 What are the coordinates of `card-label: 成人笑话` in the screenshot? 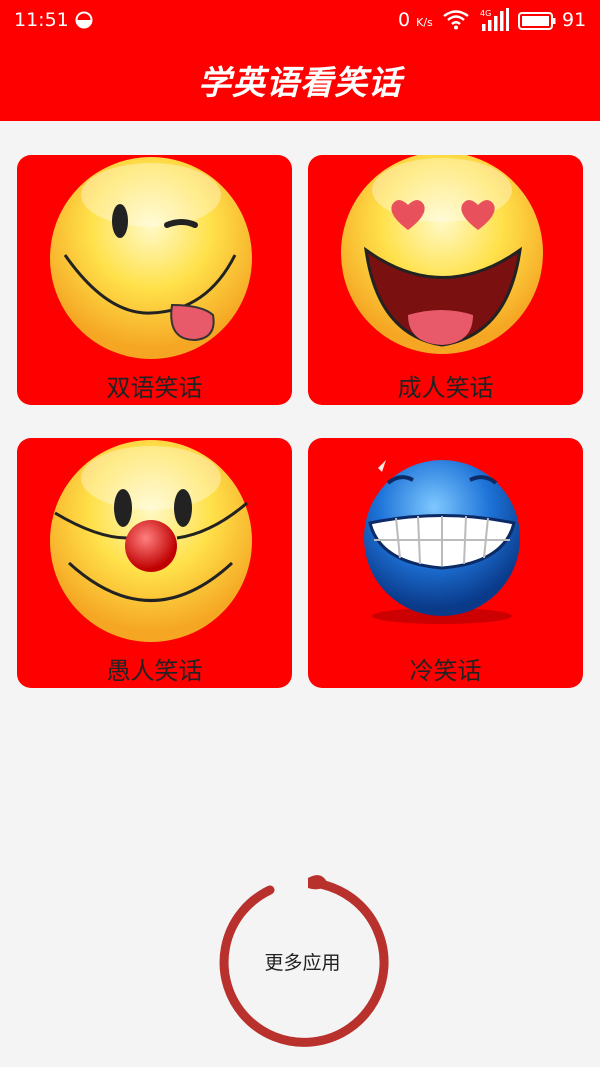 It's located at (445, 388).